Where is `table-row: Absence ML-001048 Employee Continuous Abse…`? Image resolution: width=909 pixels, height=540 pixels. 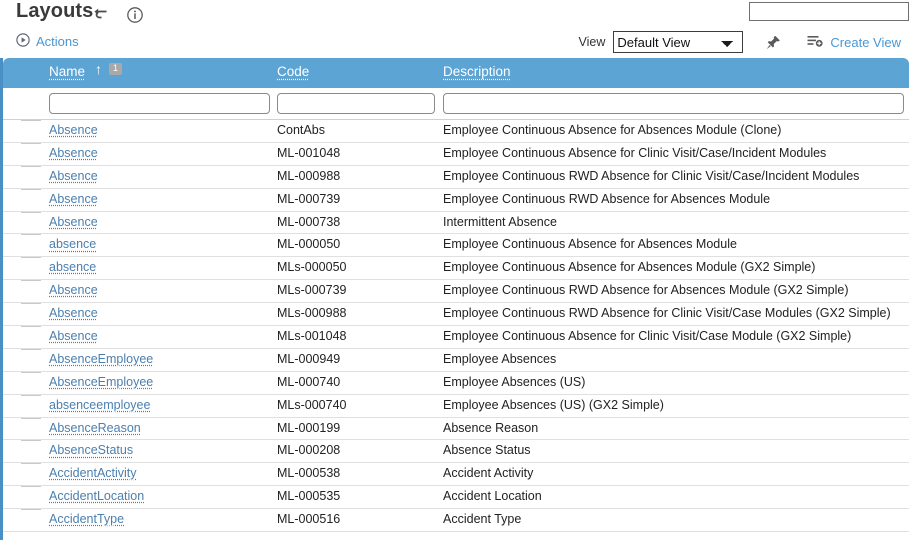 table-row: Absence ML-001048 Employee Continuous Abse… is located at coordinates (456, 154).